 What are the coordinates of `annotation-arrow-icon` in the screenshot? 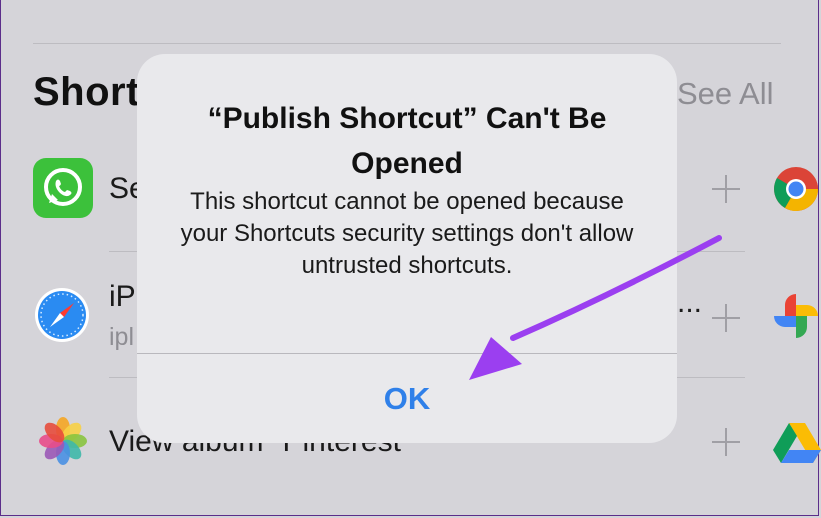 It's located at (595, 307).